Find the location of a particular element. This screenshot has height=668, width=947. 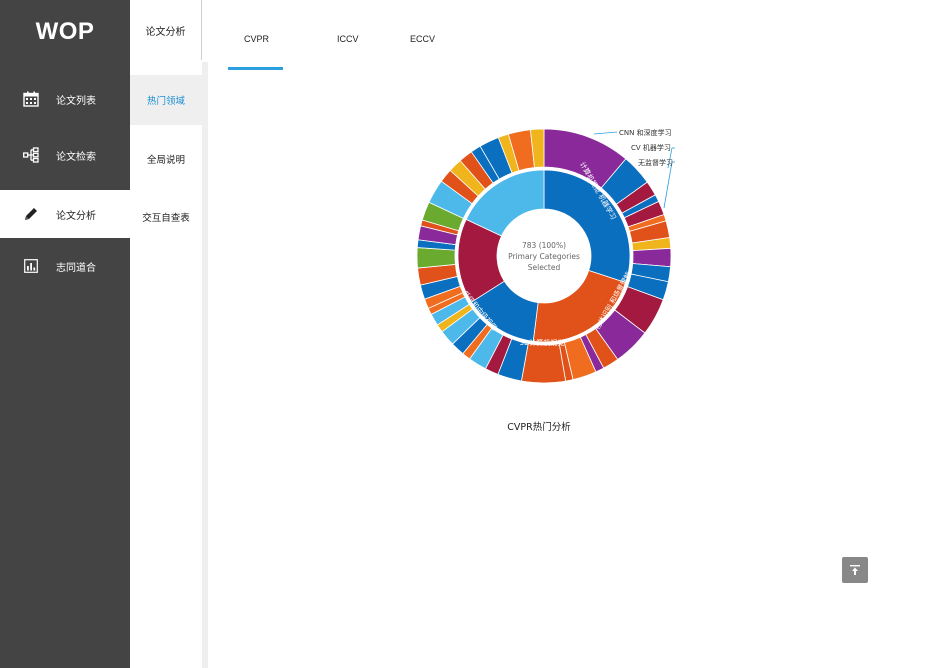

sidebar-item-label: 志同道合 is located at coordinates (76, 268).